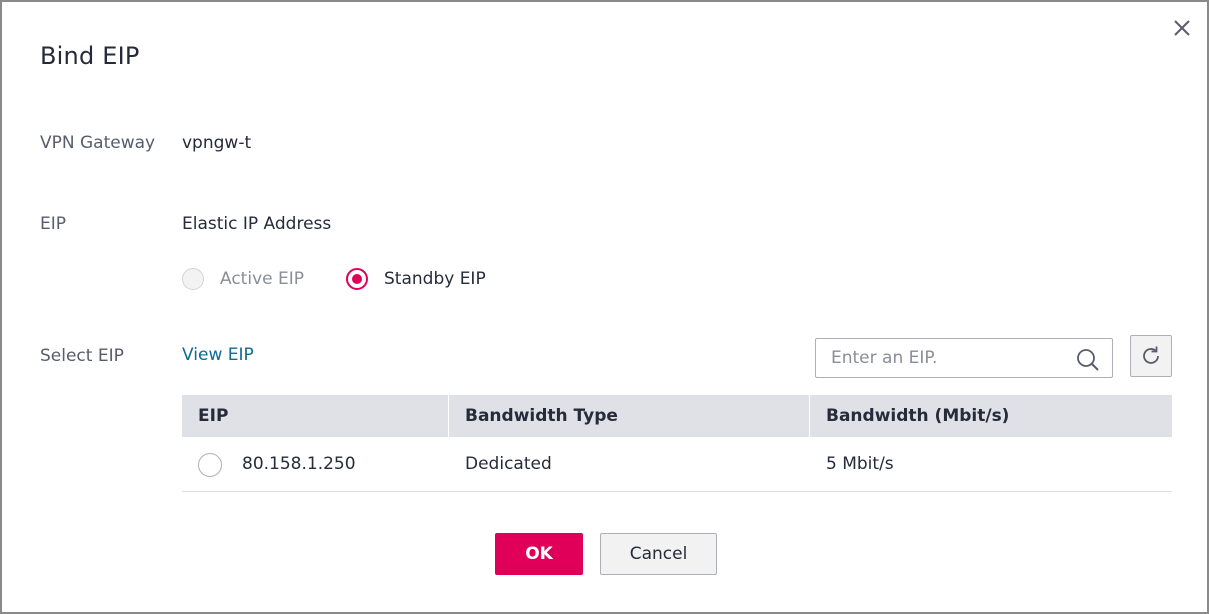  I want to click on radio-active-eip: Active EIP, so click(243, 279).